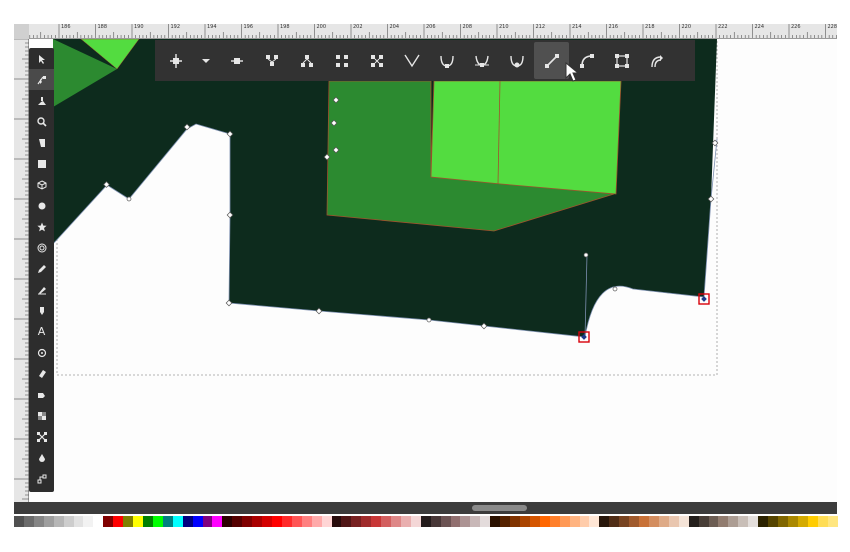  What do you see at coordinates (481, 60) in the screenshot?
I see `symmetric-node-button` at bounding box center [481, 60].